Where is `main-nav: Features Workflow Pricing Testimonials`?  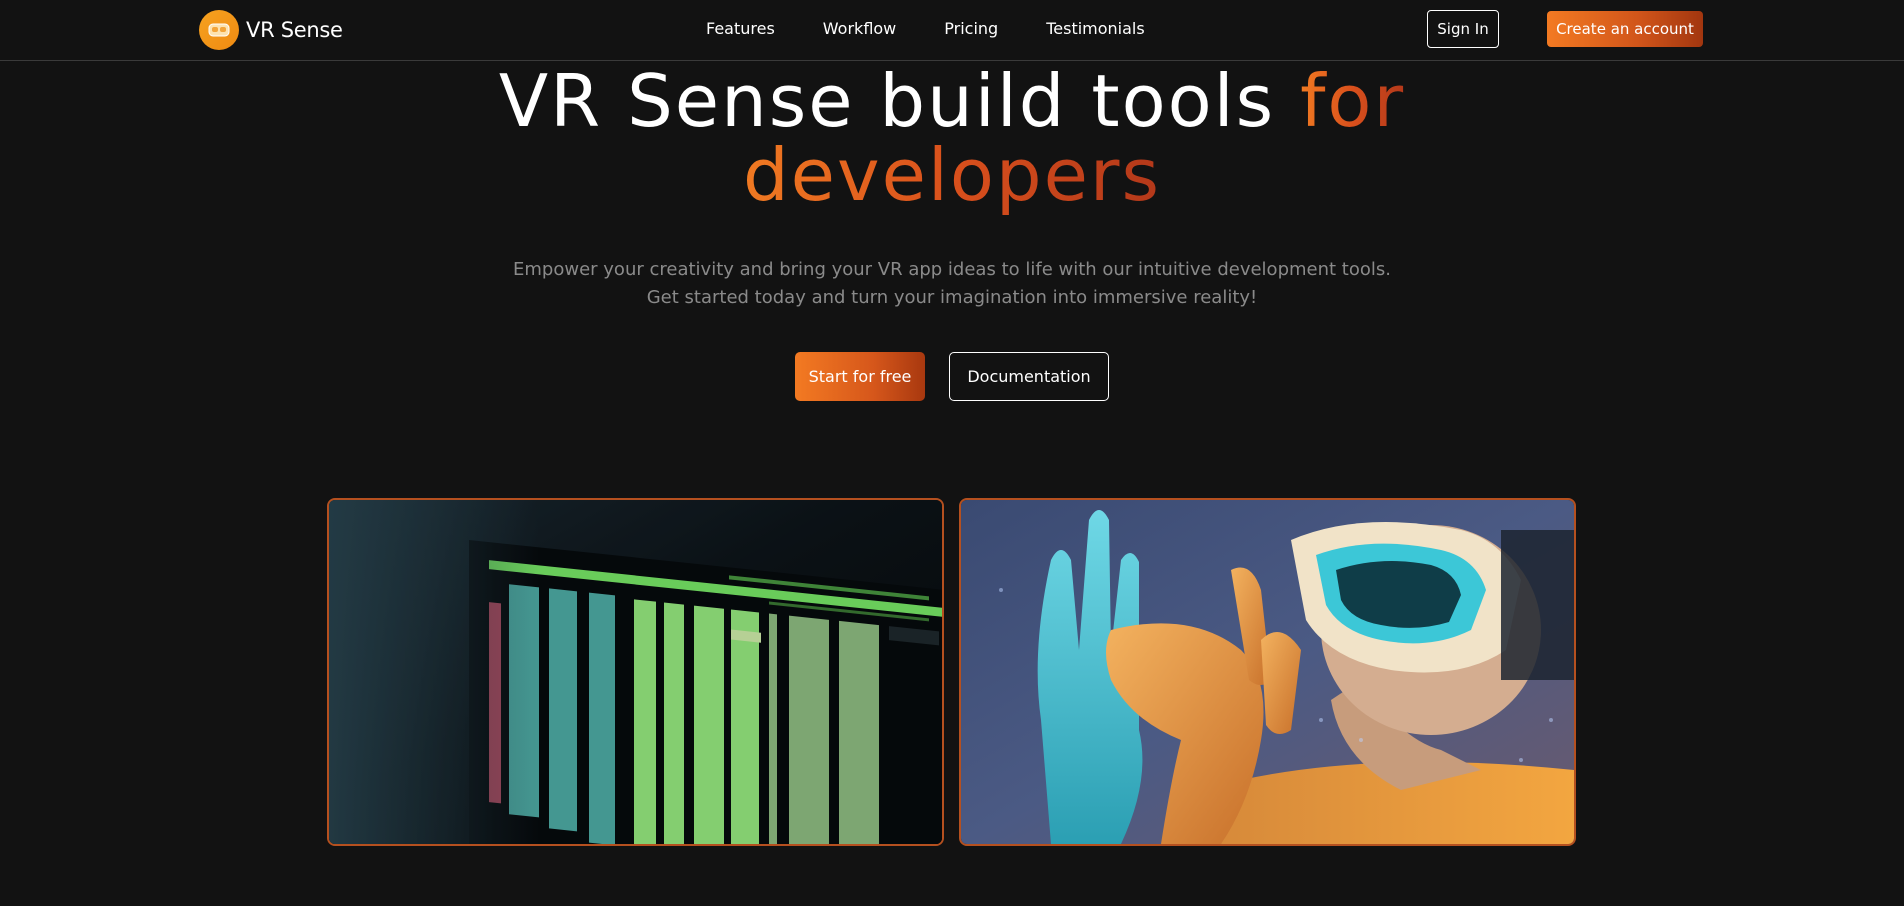
main-nav: Features Workflow Pricing Testimonials is located at coordinates (925, 29).